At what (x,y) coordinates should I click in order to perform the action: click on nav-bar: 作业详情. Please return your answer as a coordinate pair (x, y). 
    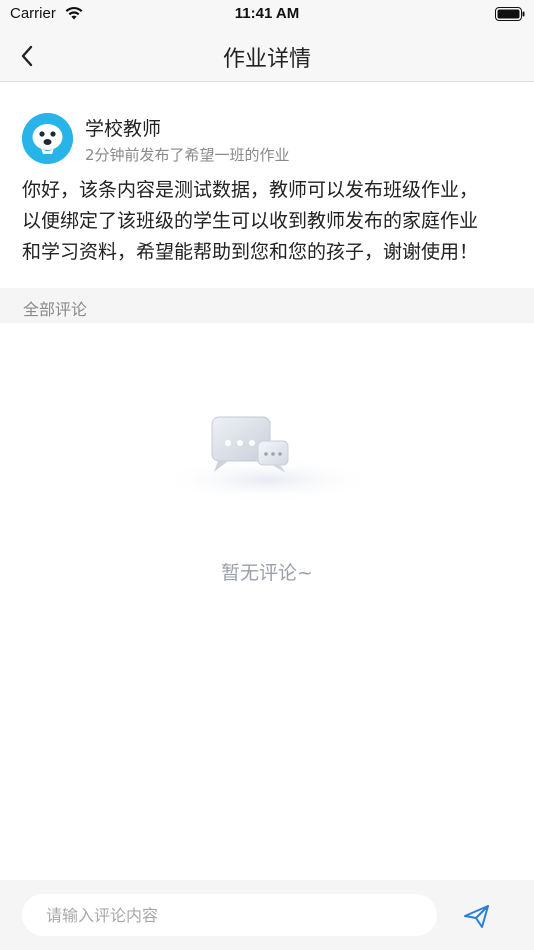
    Looking at the image, I should click on (267, 56).